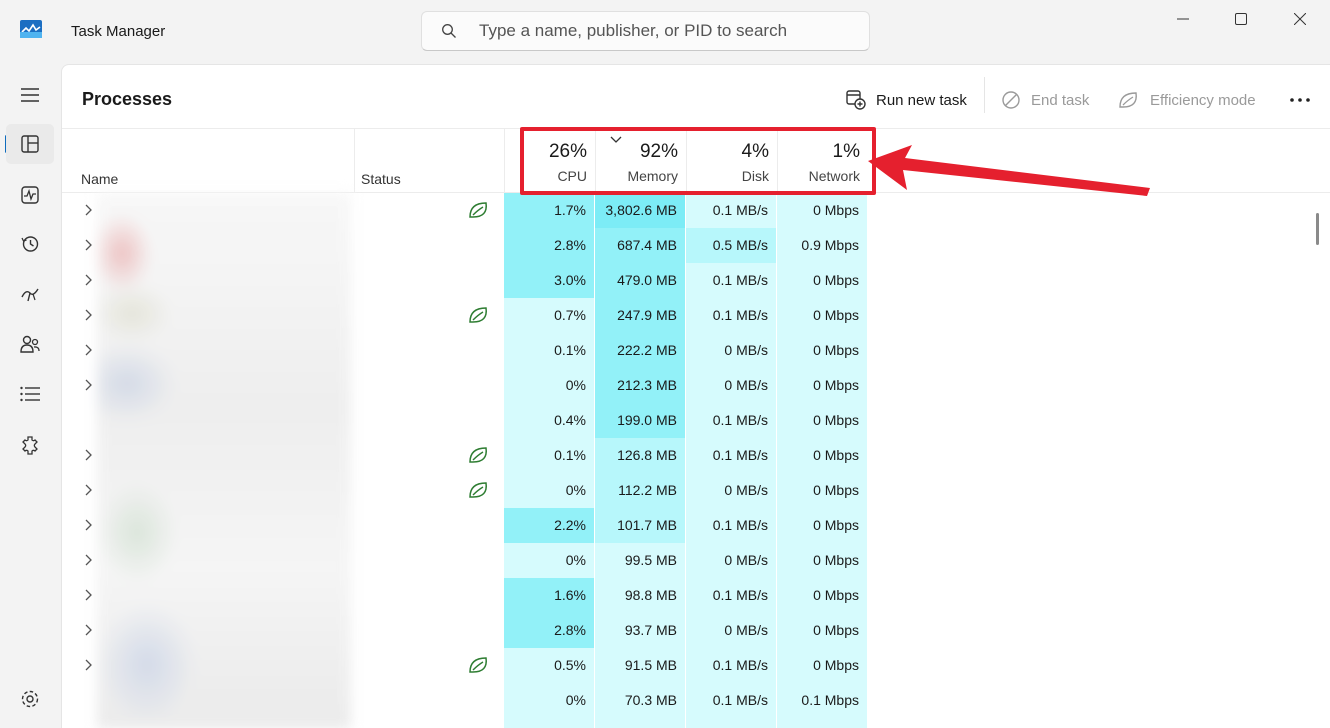  What do you see at coordinates (822, 245) in the screenshot?
I see `network-cell: 0.9 Mbps` at bounding box center [822, 245].